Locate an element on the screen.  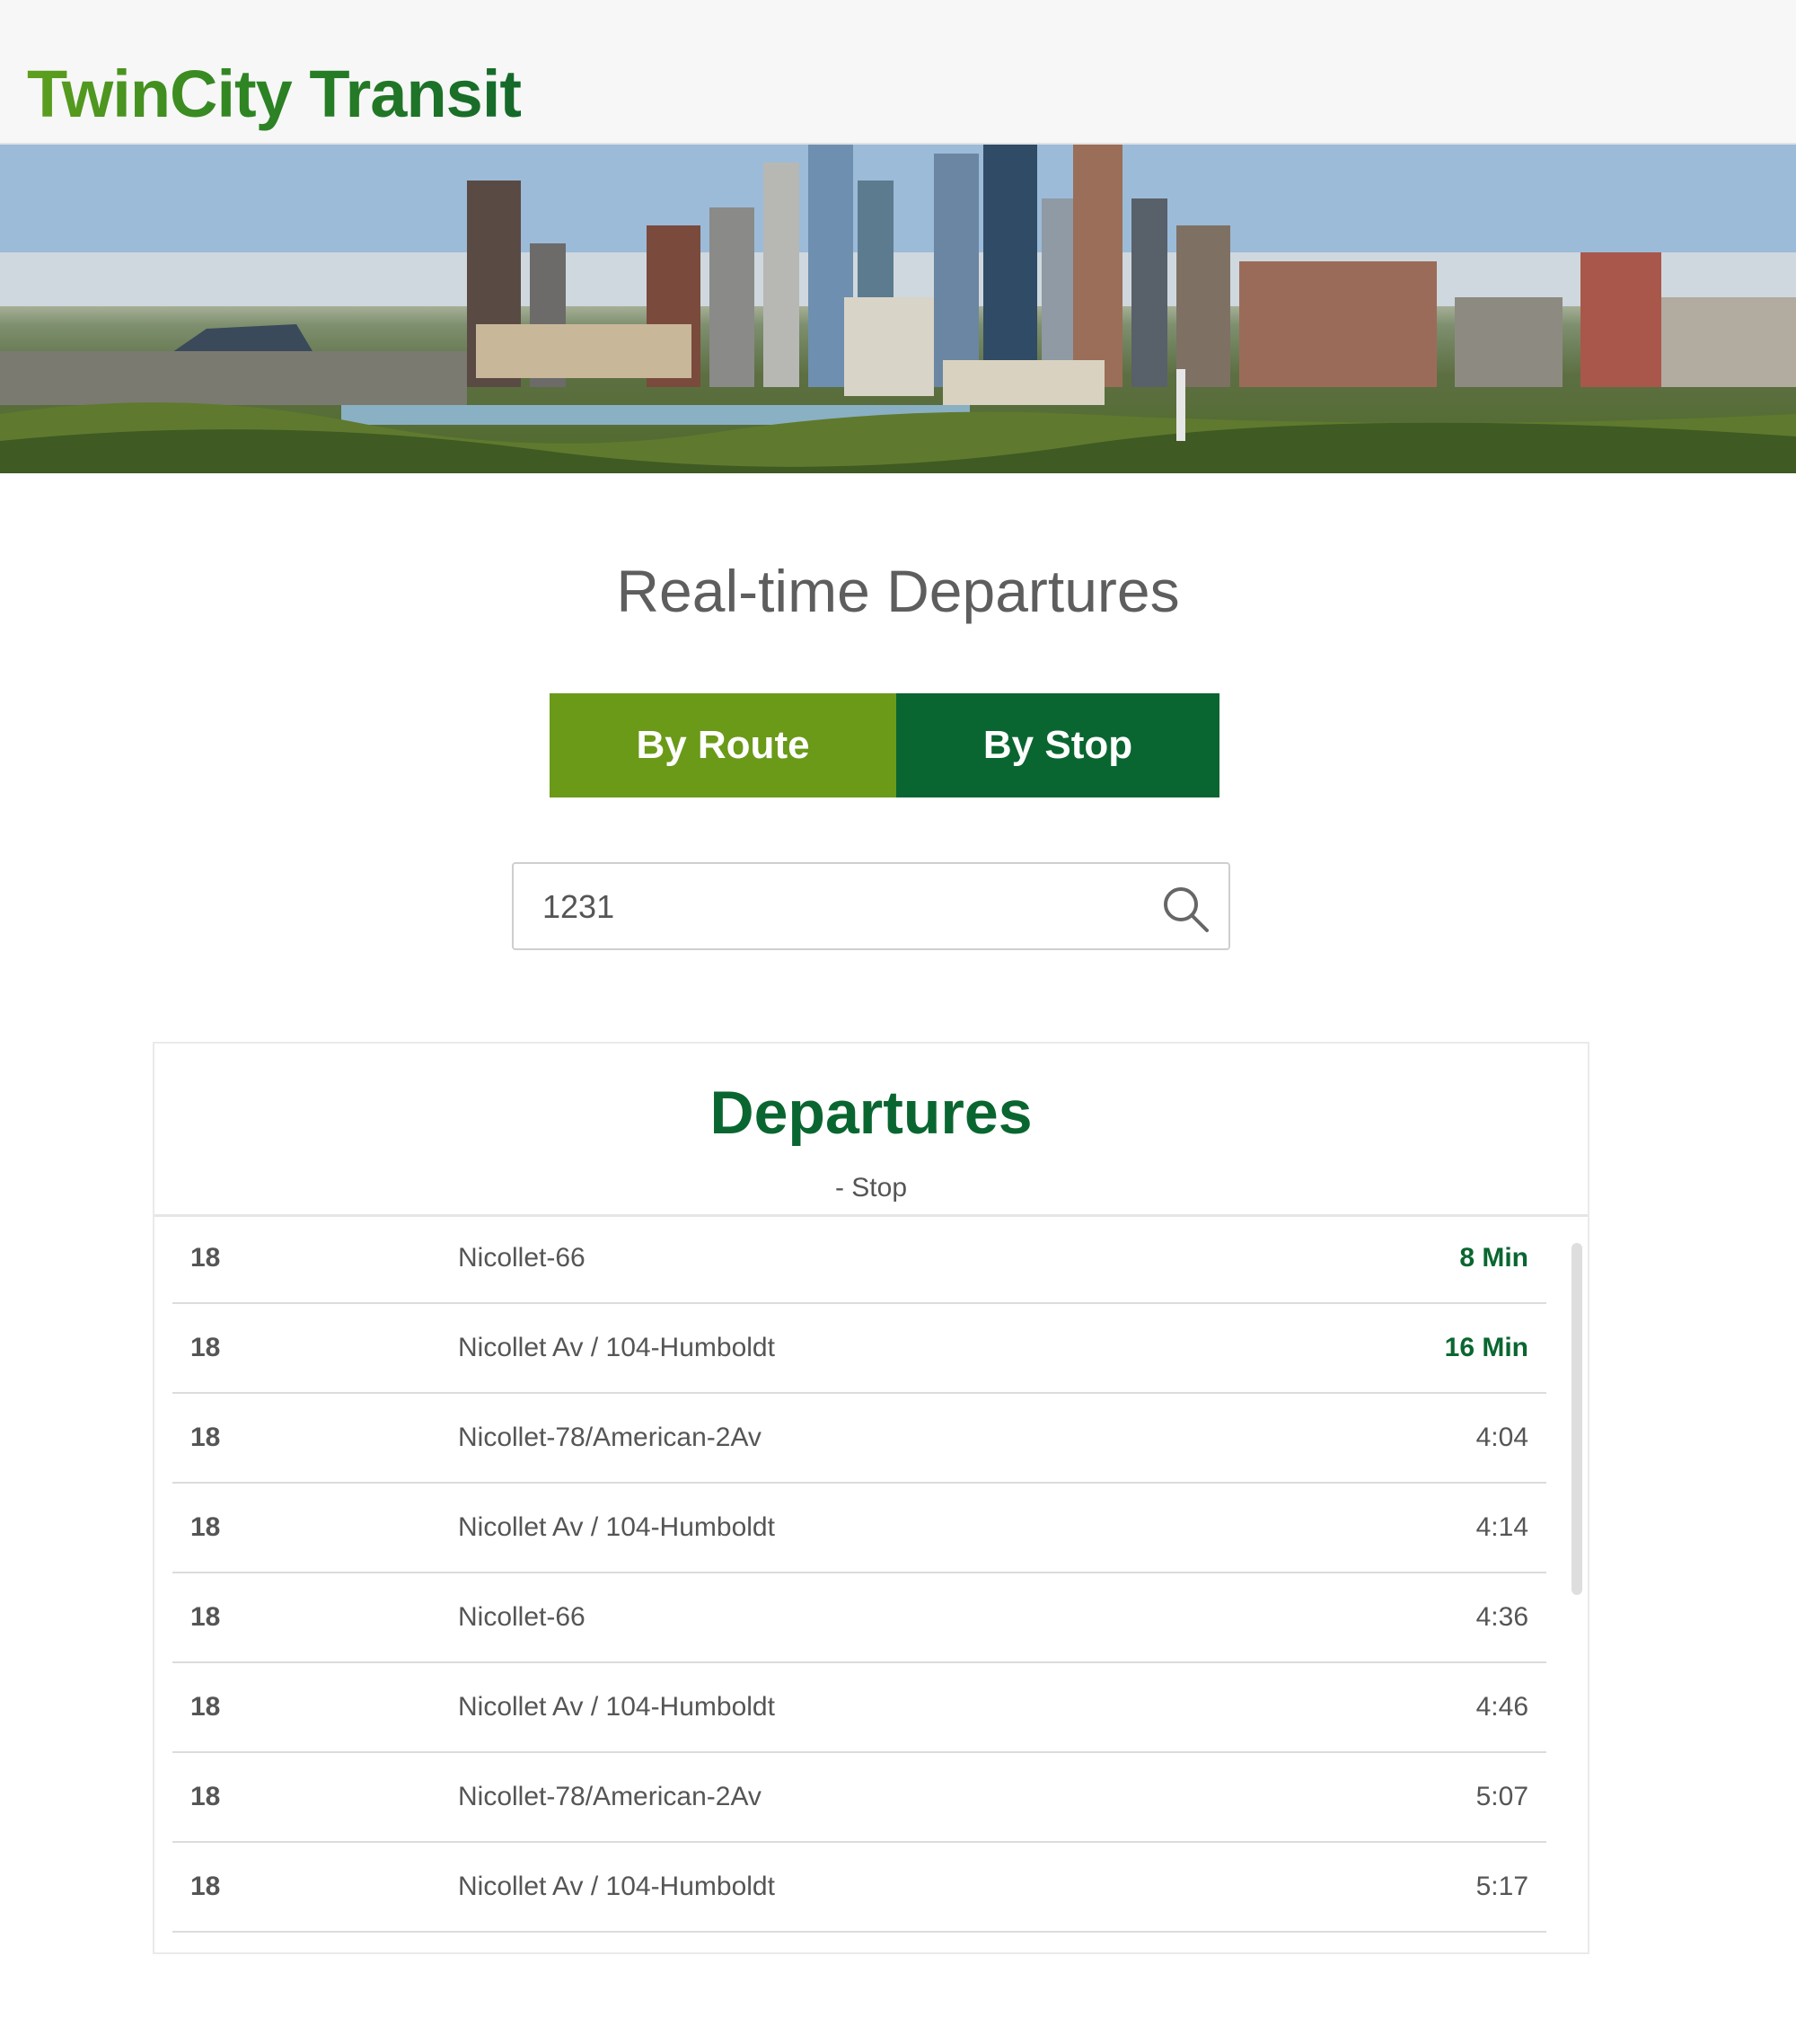
departure-row: 18 Nicollet Av / 104-Humboldt 5:17 is located at coordinates (859, 1888).